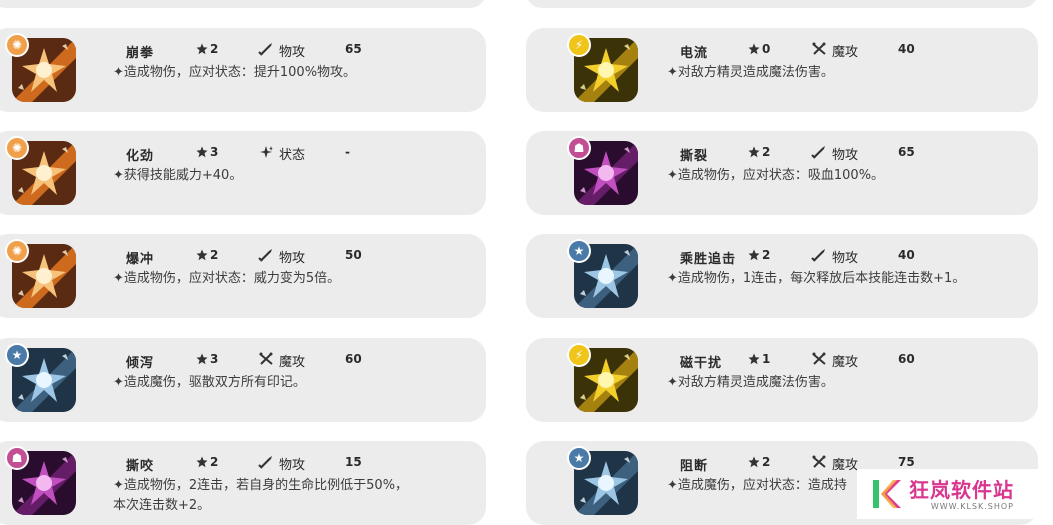 The image size is (1053, 525). Describe the element at coordinates (140, 259) in the screenshot. I see `skill-name: 爆冲` at that location.